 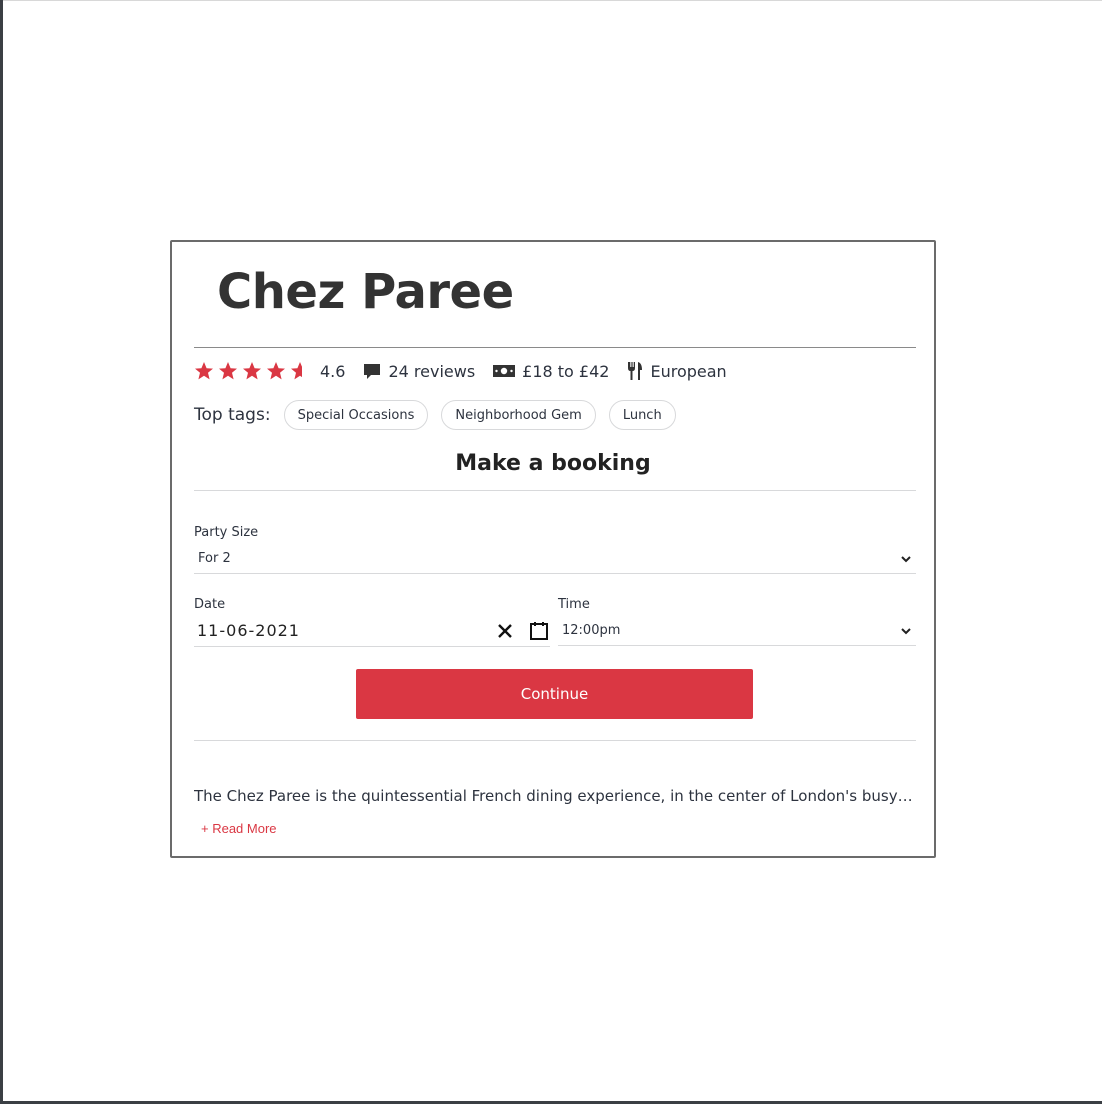 I want to click on close-icon, so click(x=505, y=631).